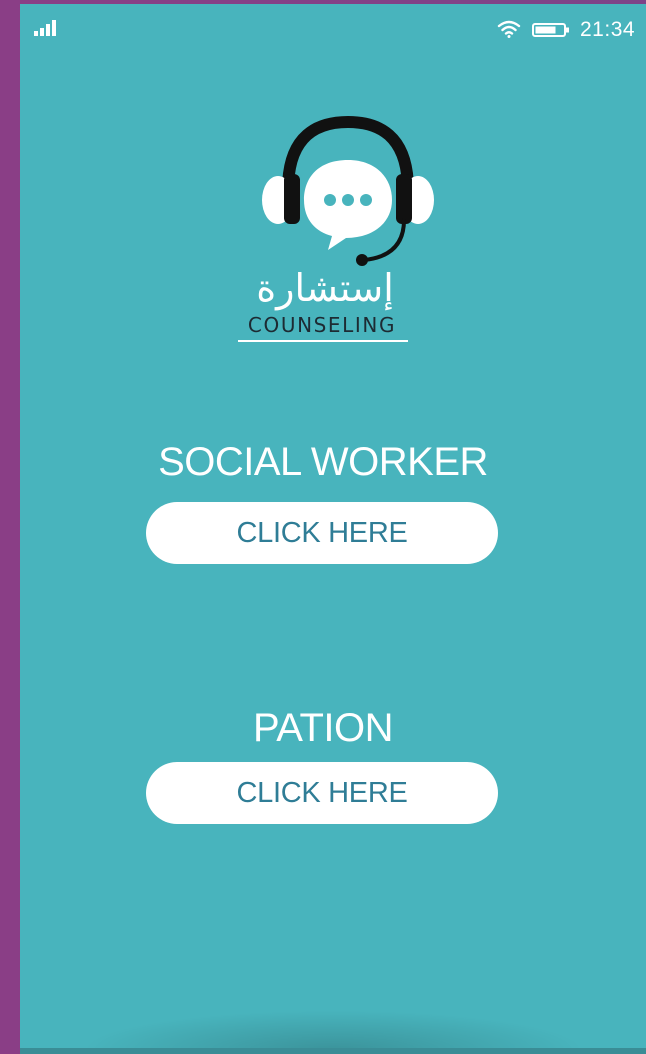 Image resolution: width=646 pixels, height=1054 pixels. Describe the element at coordinates (509, 29) in the screenshot. I see `wifi-icon` at that location.